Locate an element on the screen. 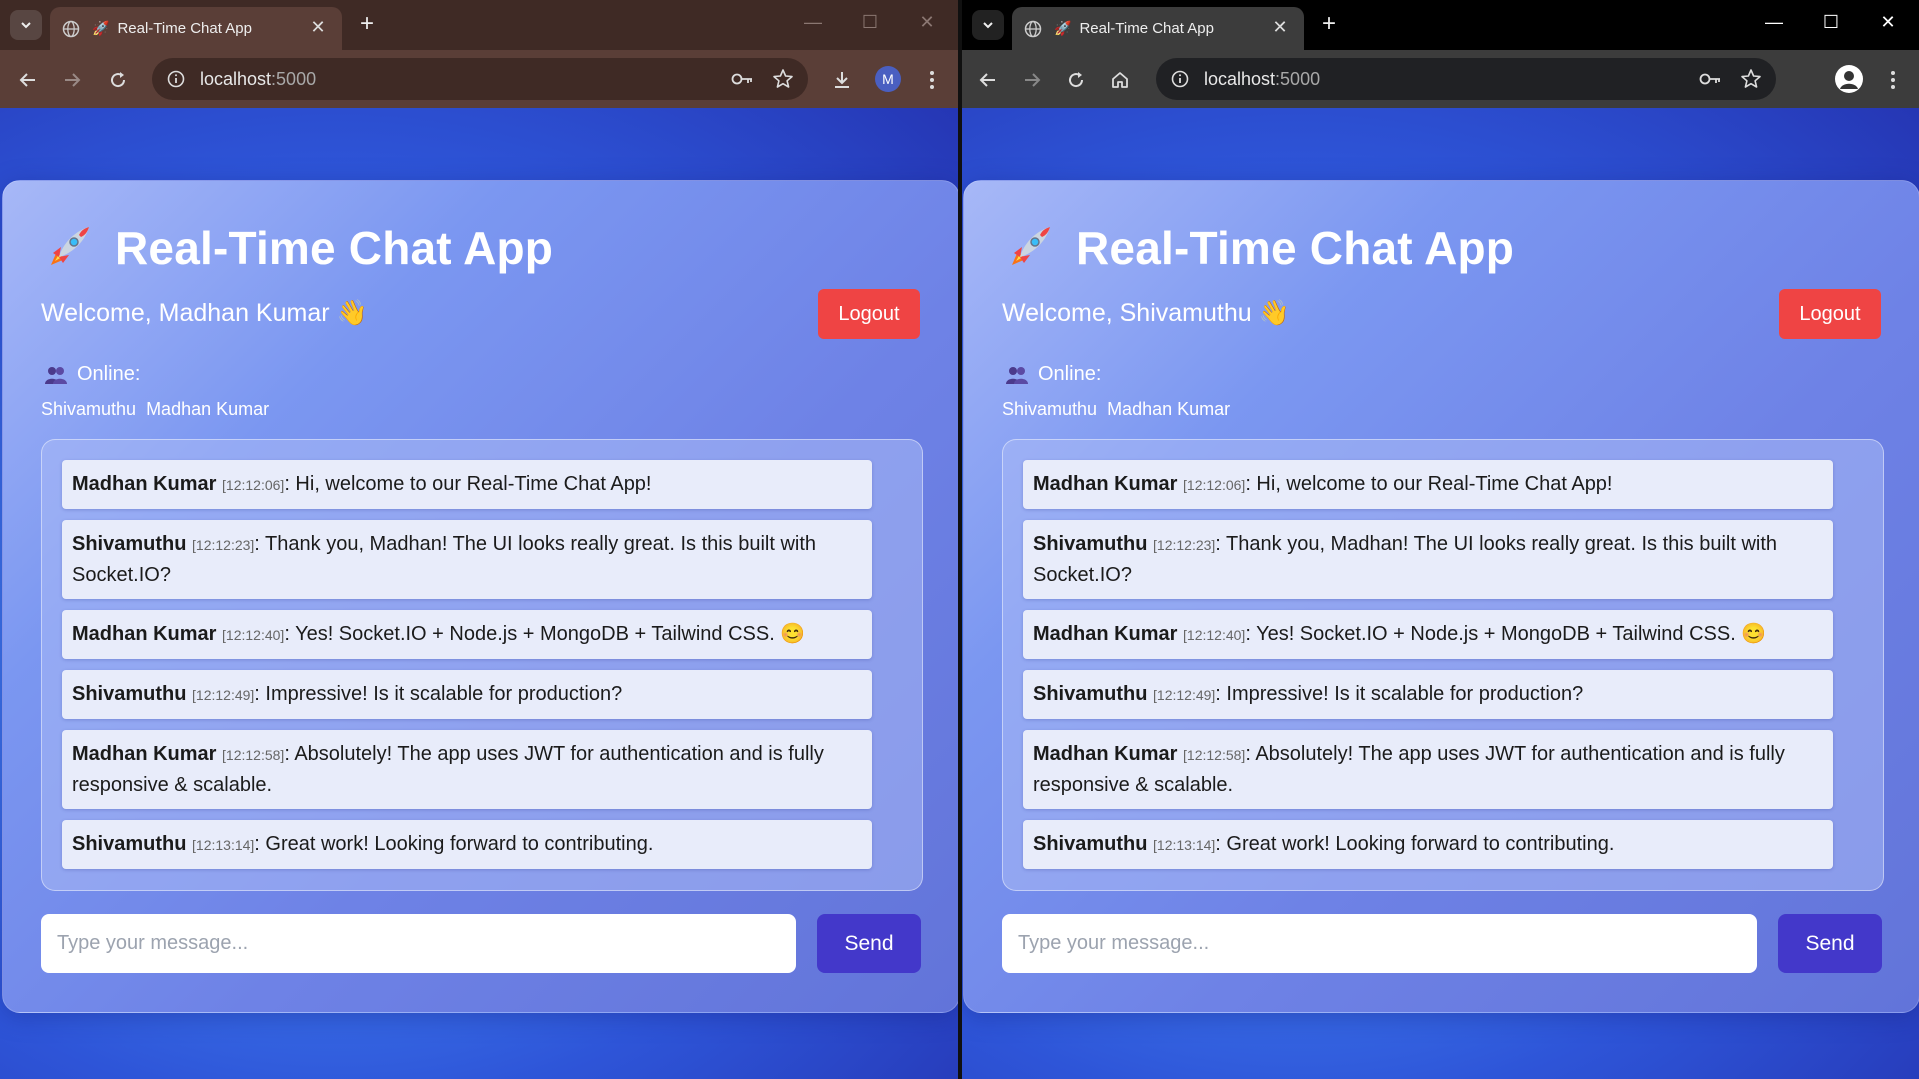  browser-toolbar: localhost:5000 M is located at coordinates (479, 79).